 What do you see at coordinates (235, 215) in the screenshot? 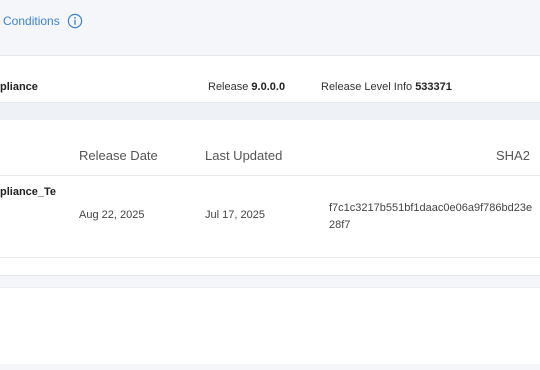
I see `last-updated-cell: Jul 17, 2025` at bounding box center [235, 215].